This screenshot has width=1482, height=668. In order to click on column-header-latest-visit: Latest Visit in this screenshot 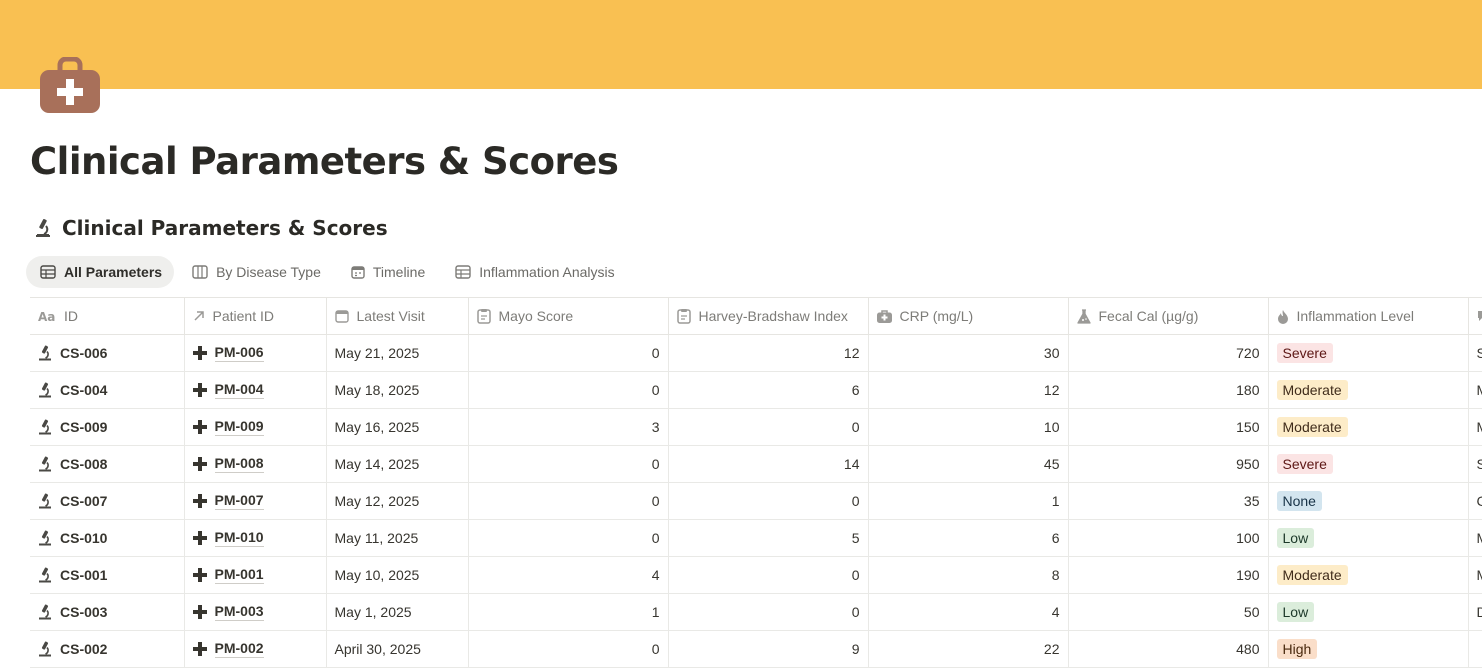, I will do `click(397, 316)`.